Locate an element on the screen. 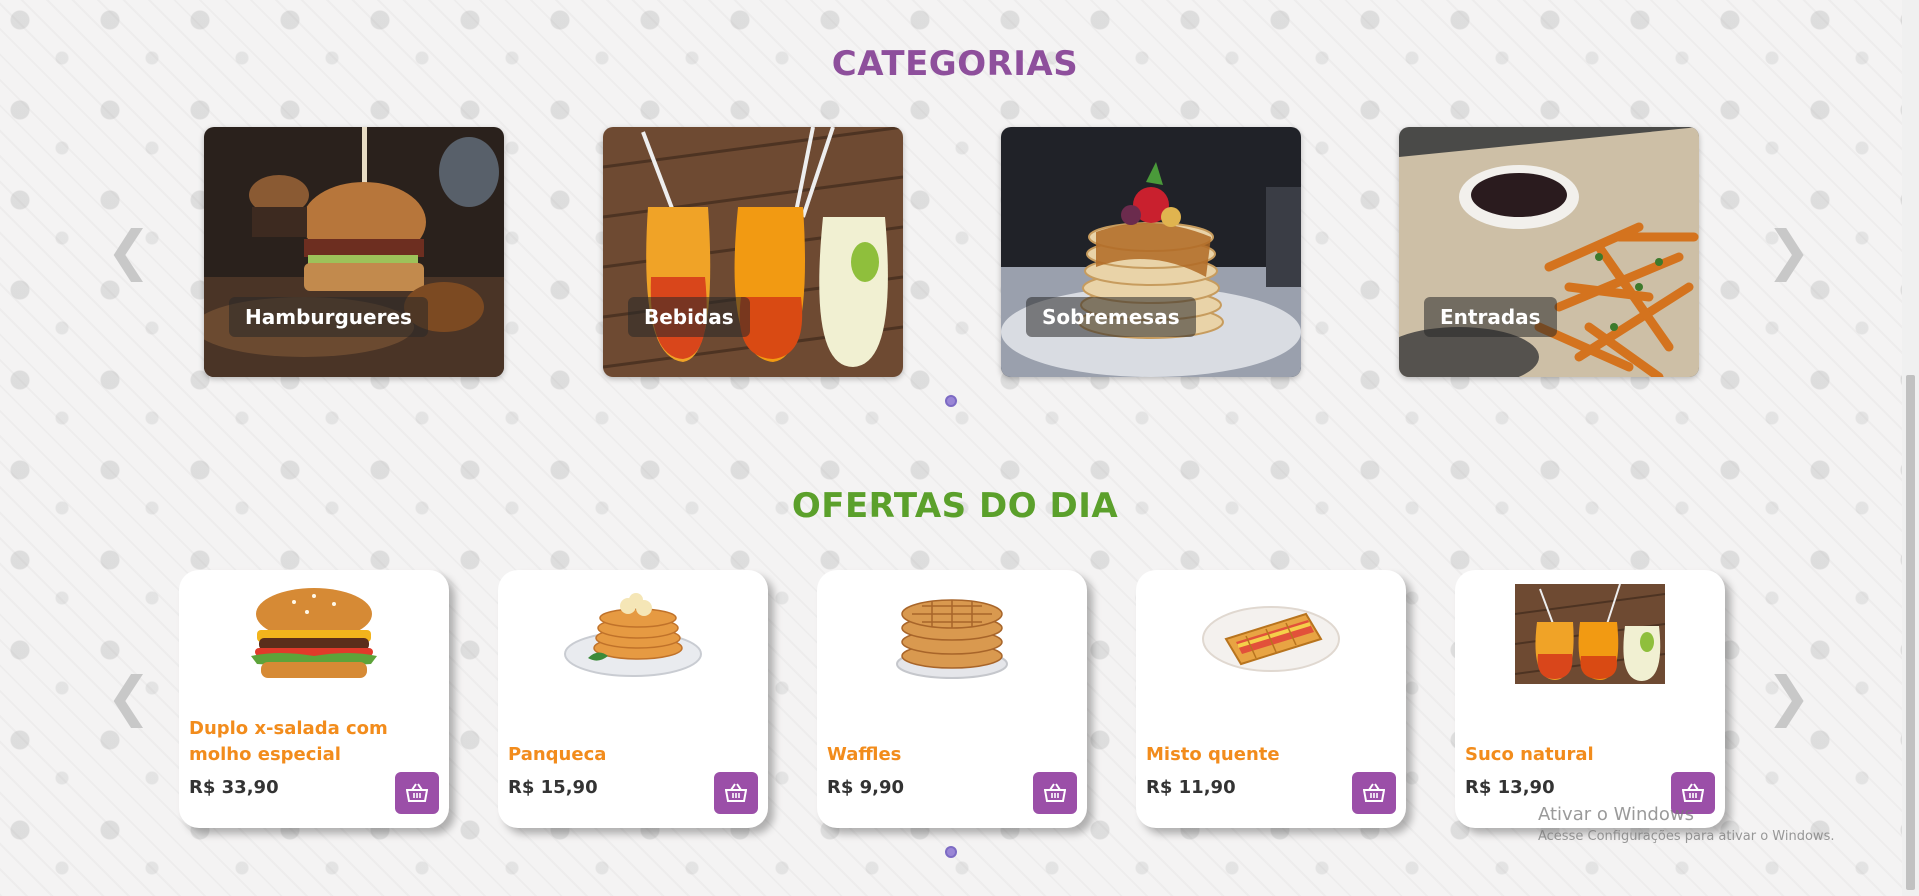 Image resolution: width=1919 pixels, height=896 pixels. offer-card: Misto quente R$ 11,90 is located at coordinates (1271, 699).